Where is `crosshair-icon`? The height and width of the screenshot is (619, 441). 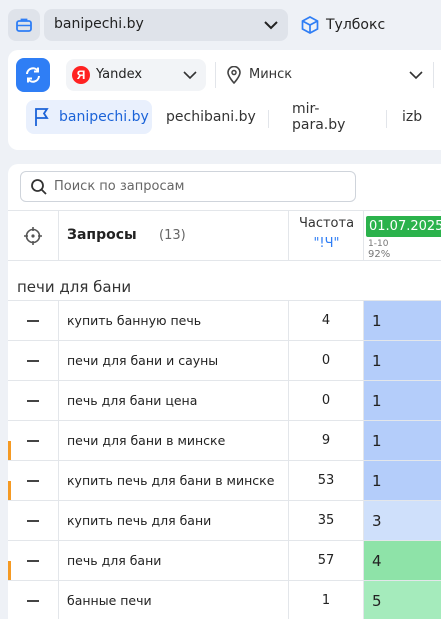 crosshair-icon is located at coordinates (33, 236).